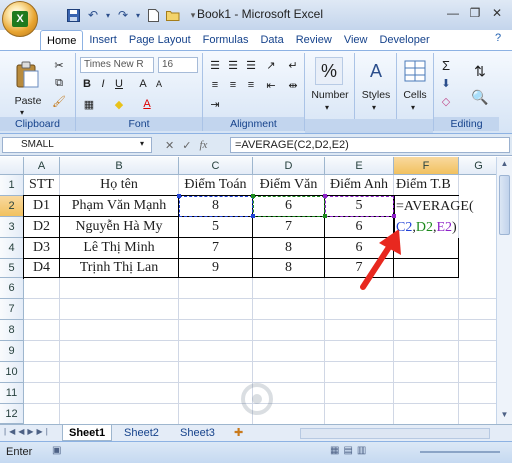  I want to click on name-box: SMALL, so click(77, 145).